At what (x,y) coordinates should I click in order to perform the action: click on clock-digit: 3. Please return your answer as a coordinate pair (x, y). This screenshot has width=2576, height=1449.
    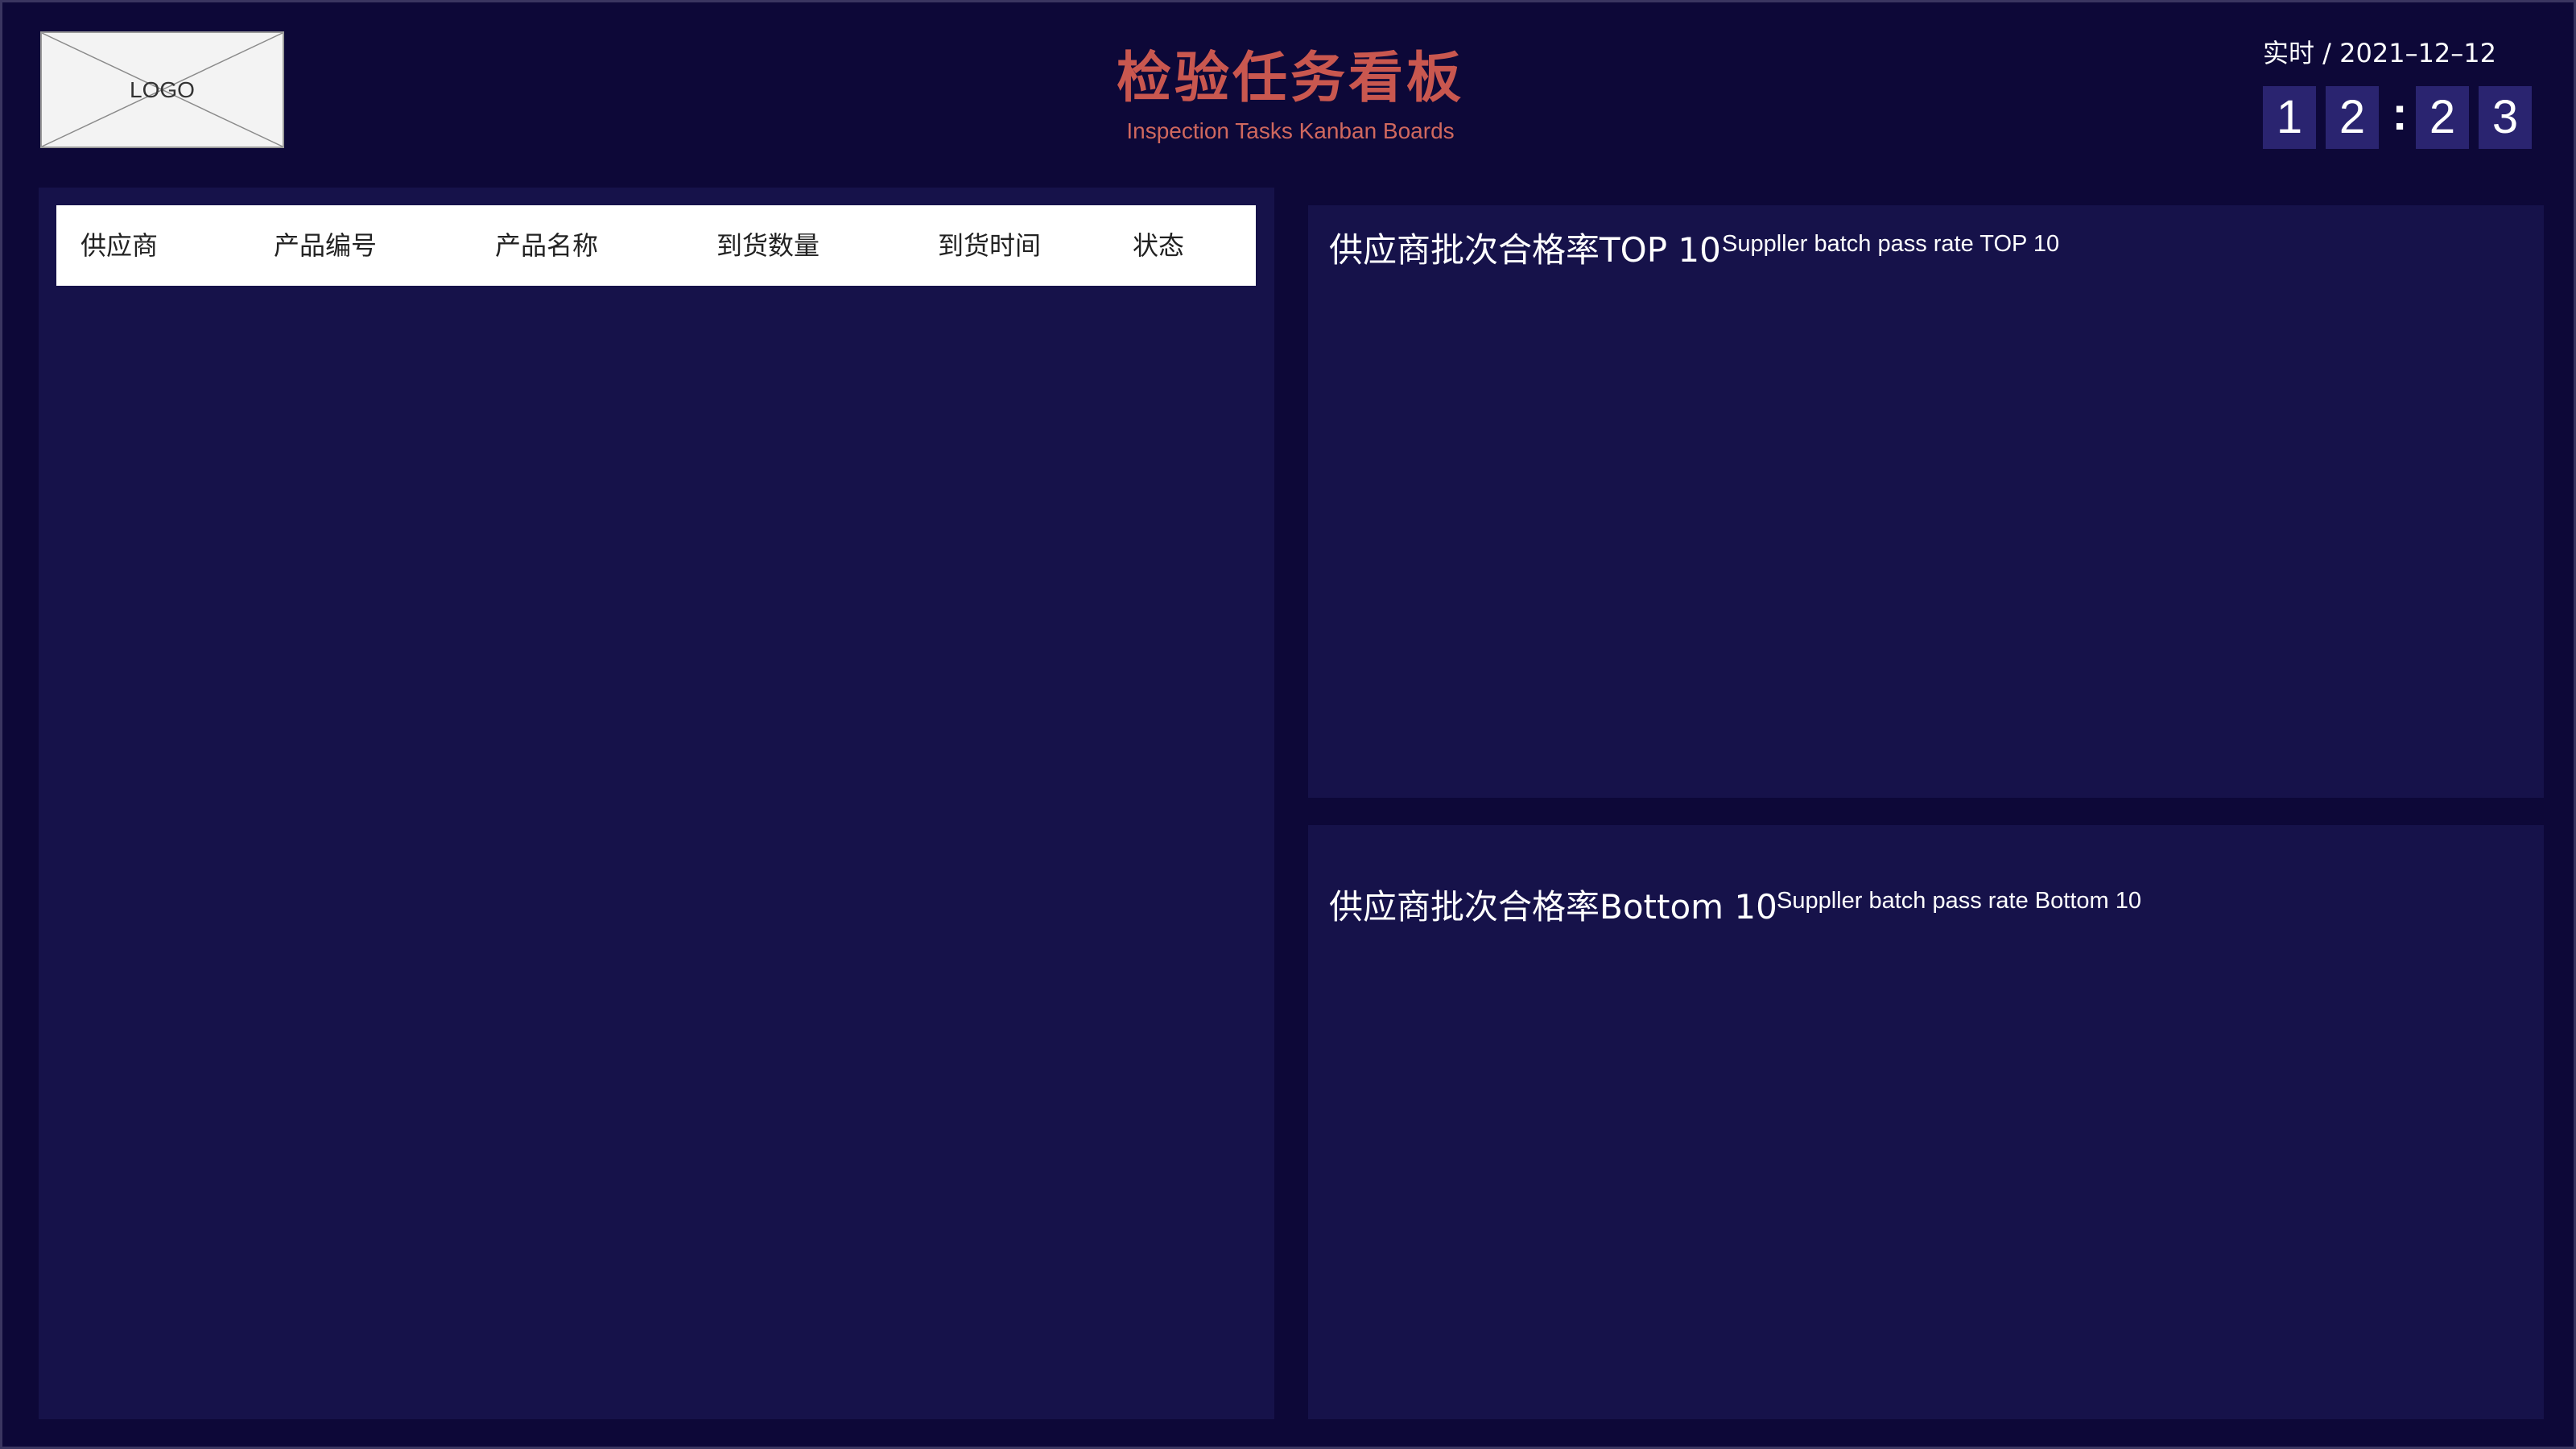
    Looking at the image, I should click on (2505, 117).